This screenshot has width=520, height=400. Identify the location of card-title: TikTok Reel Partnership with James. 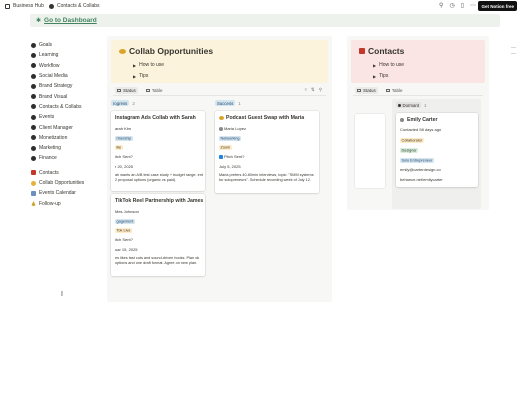
(159, 201).